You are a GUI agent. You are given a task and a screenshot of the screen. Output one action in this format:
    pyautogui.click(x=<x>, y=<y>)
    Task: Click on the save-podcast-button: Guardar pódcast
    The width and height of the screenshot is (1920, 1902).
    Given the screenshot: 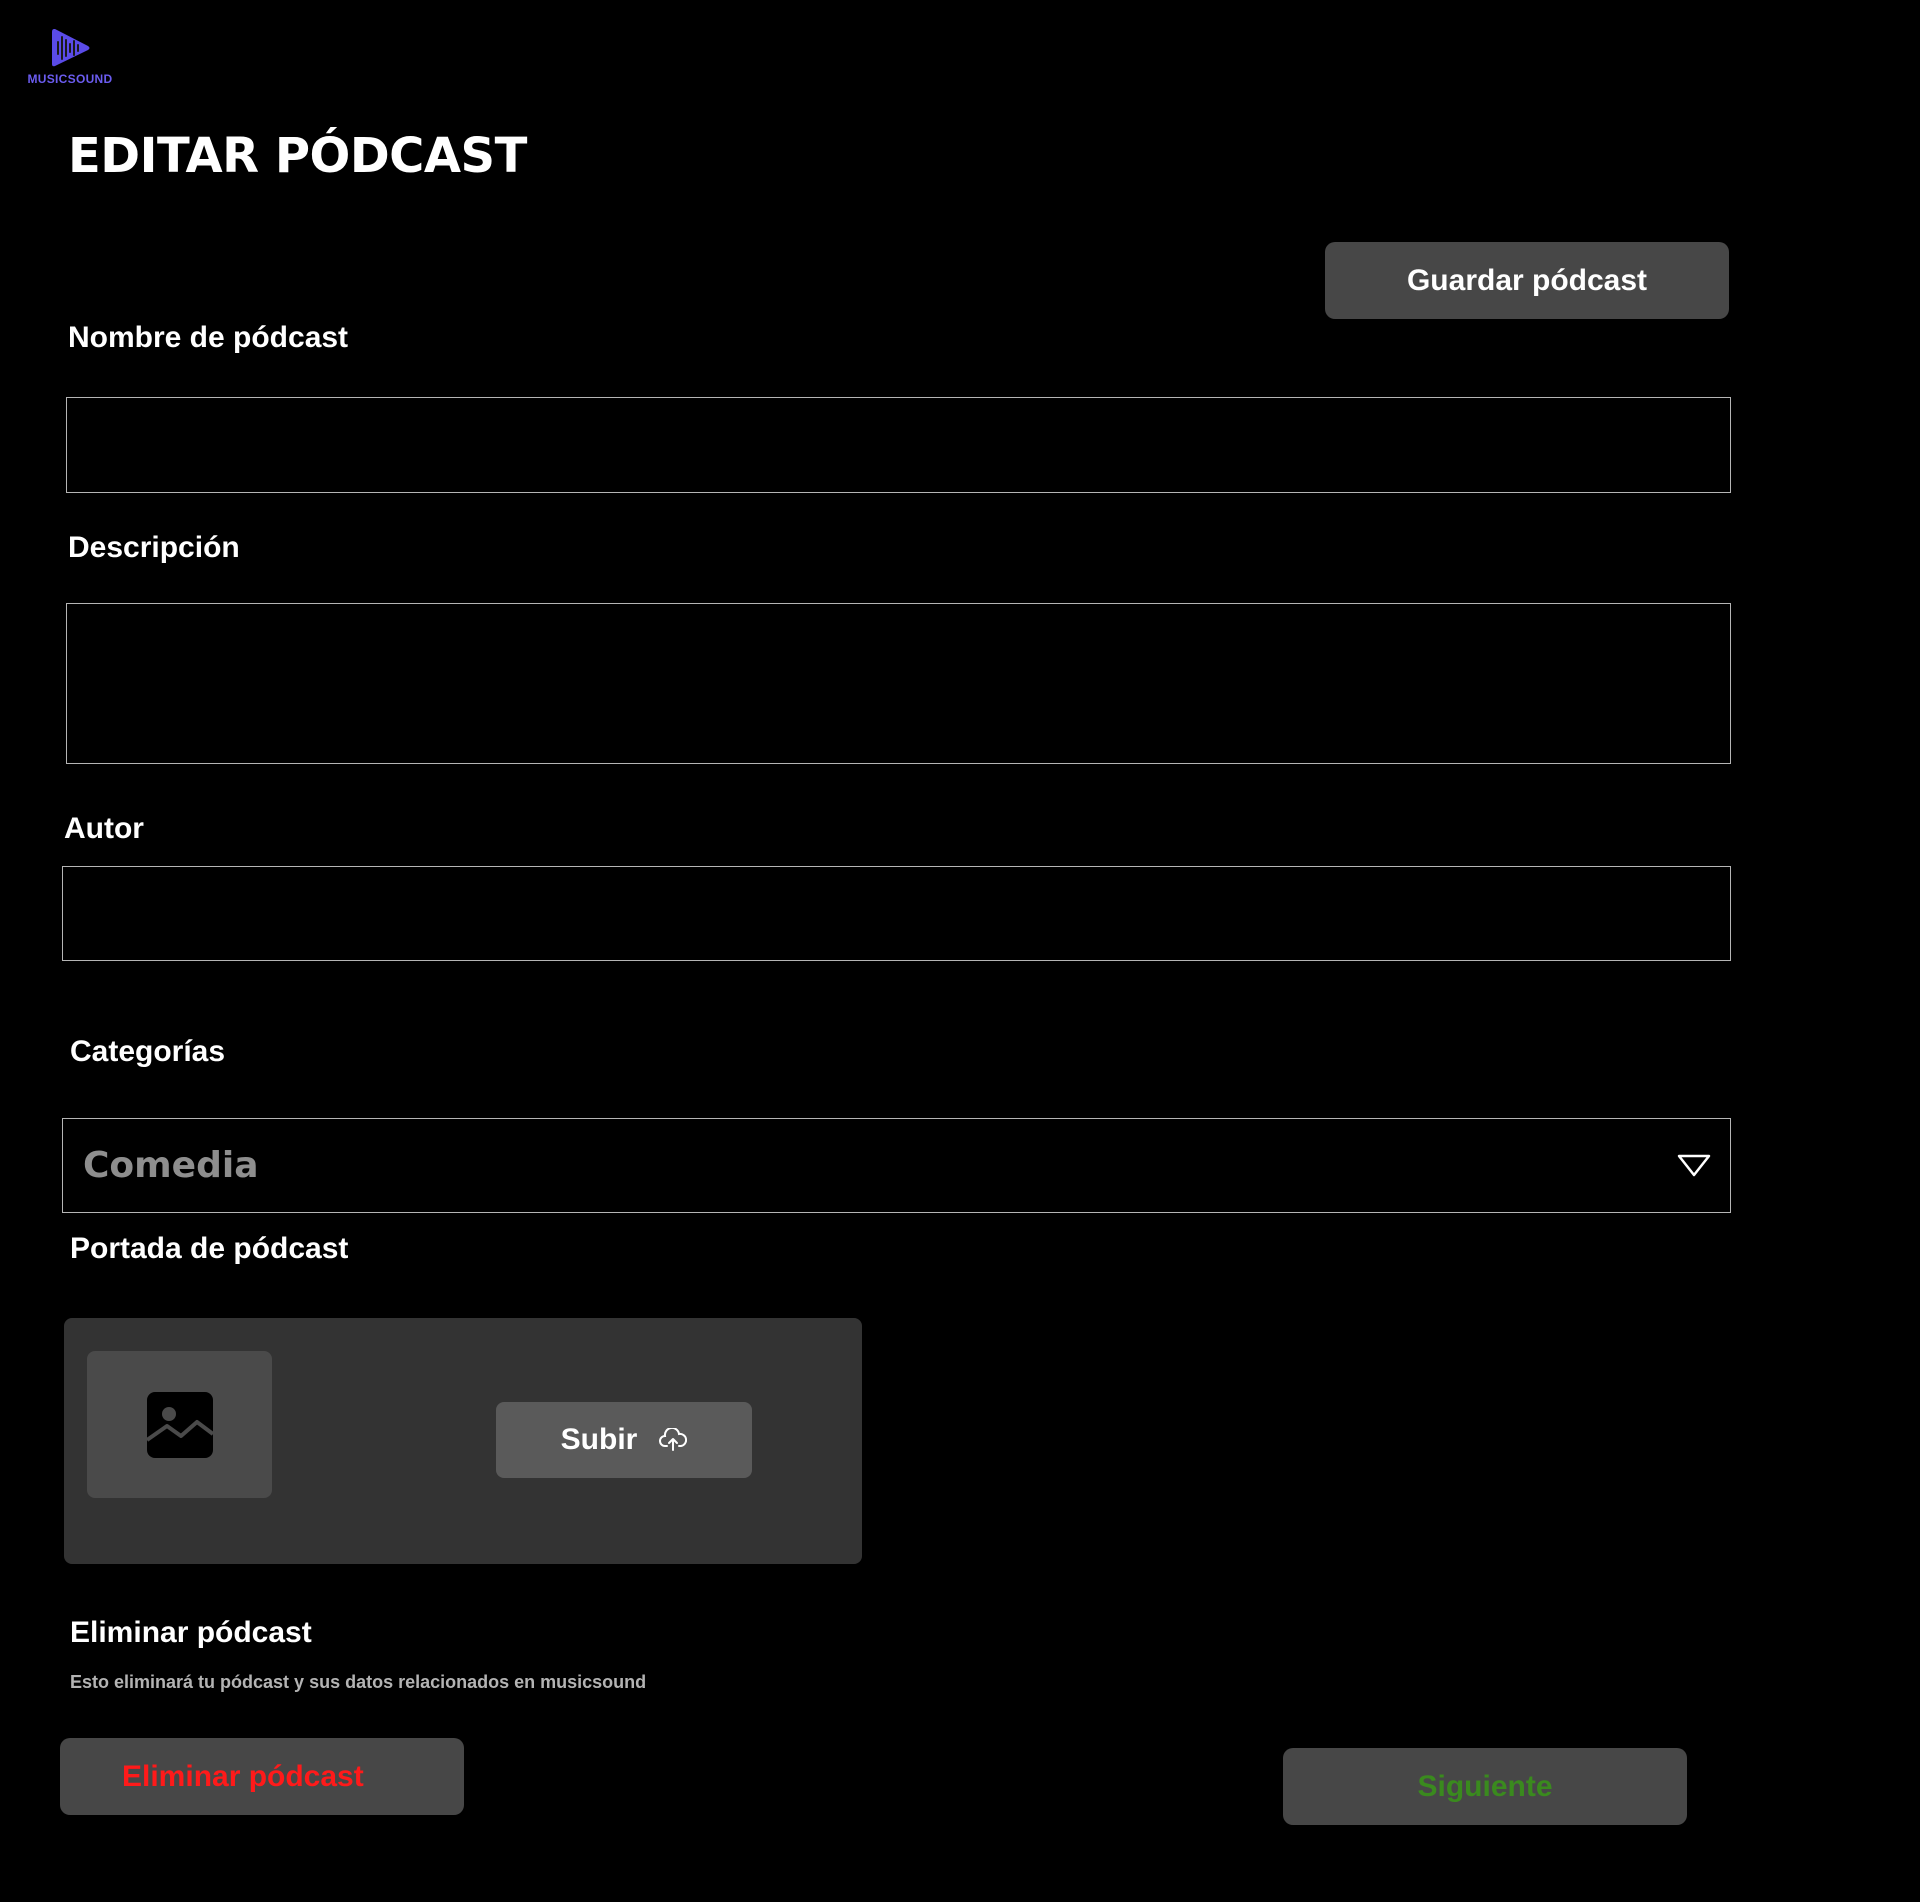 What is the action you would take?
    pyautogui.click(x=1527, y=280)
    